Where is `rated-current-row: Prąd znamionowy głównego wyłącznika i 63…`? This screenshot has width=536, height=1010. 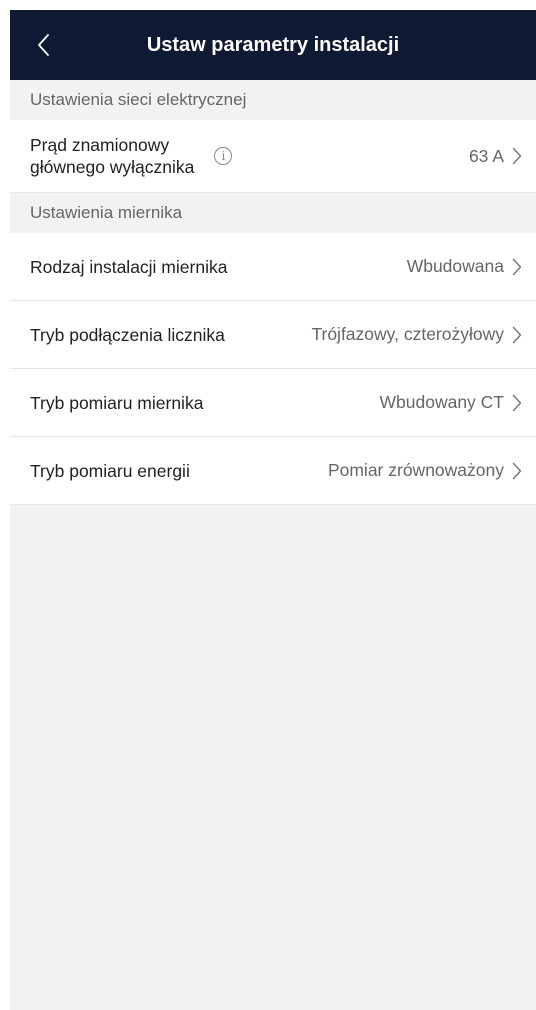
rated-current-row: Prąd znamionowy głównego wyłącznika i 63… is located at coordinates (273, 156).